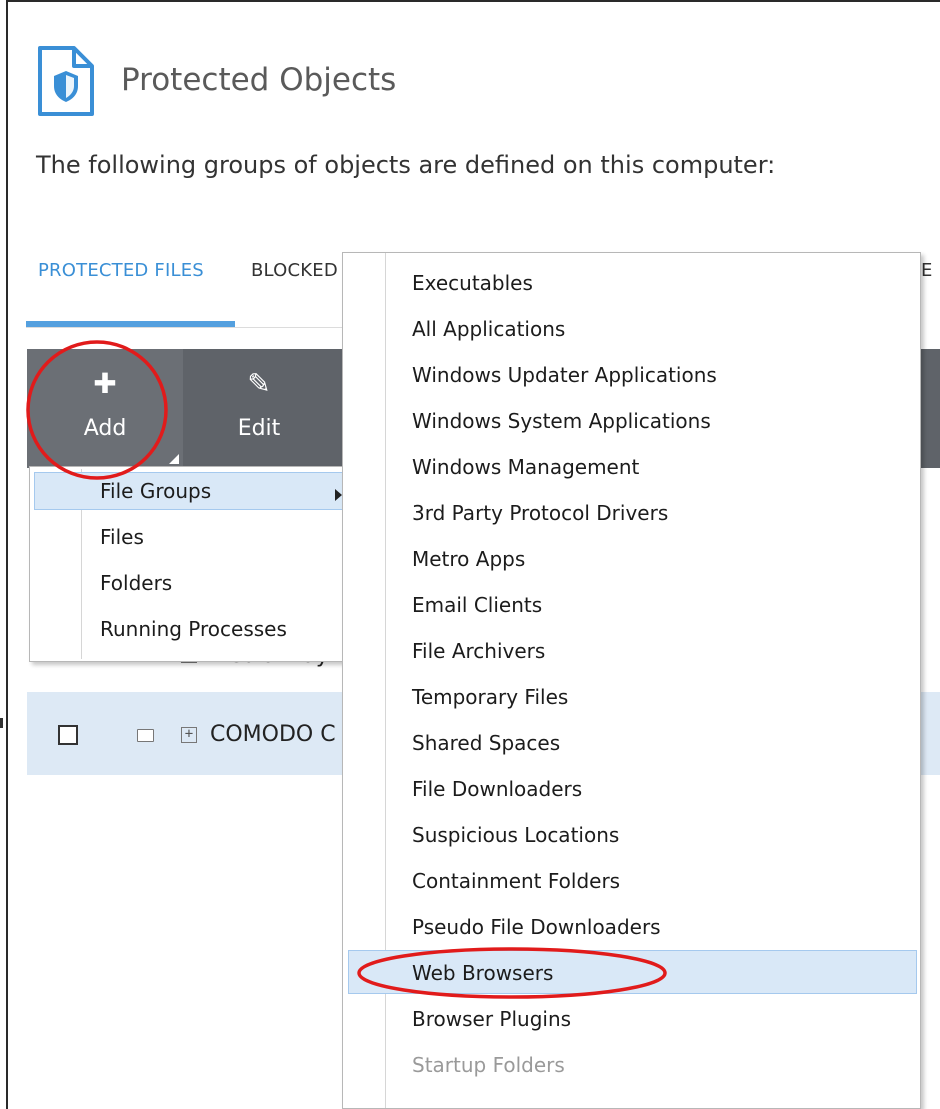  What do you see at coordinates (155, 491) in the screenshot?
I see `menu-item-file-groups: File Groups` at bounding box center [155, 491].